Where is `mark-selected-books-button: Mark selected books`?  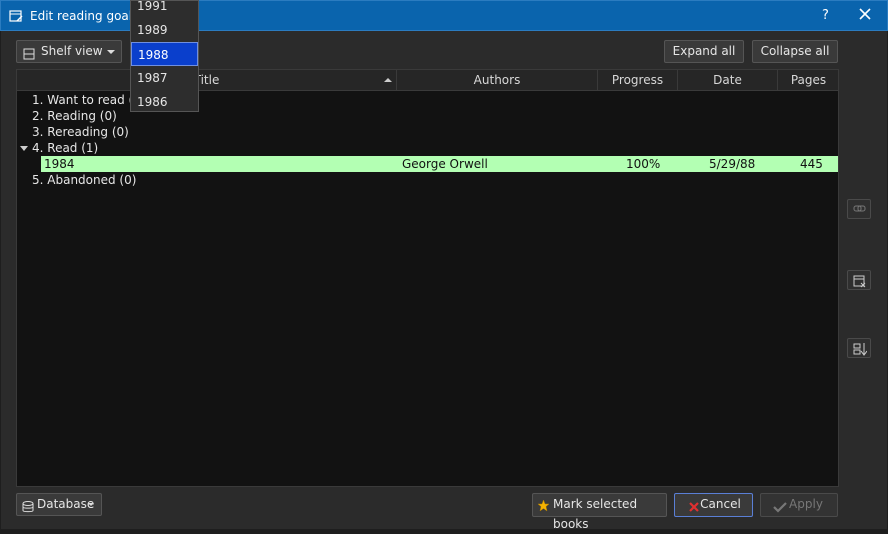
mark-selected-books-button: Mark selected books is located at coordinates (599, 512).